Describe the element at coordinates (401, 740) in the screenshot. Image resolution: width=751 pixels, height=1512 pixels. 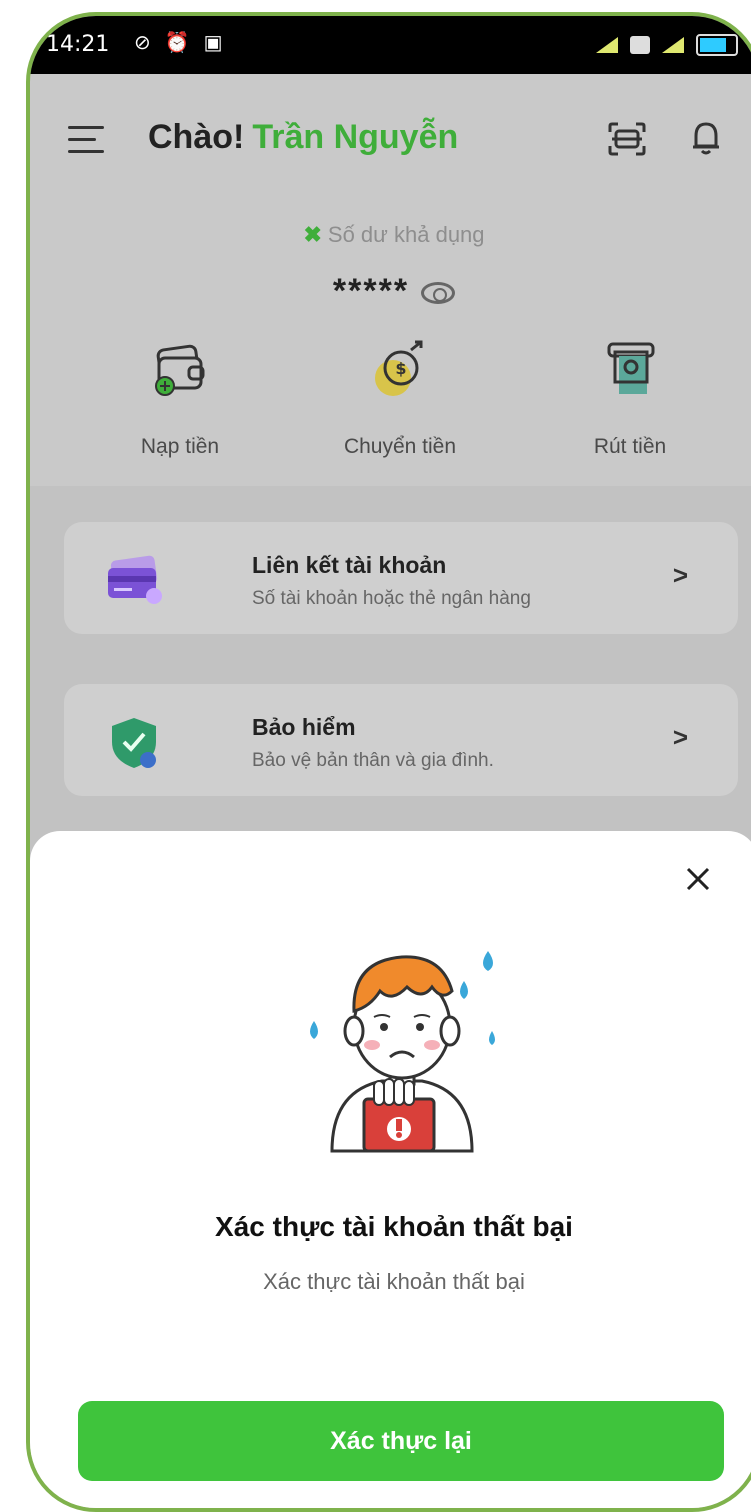
I see `insurance-card: Bảo hiểm Bảo vệ bản thân và gia đình. >` at that location.